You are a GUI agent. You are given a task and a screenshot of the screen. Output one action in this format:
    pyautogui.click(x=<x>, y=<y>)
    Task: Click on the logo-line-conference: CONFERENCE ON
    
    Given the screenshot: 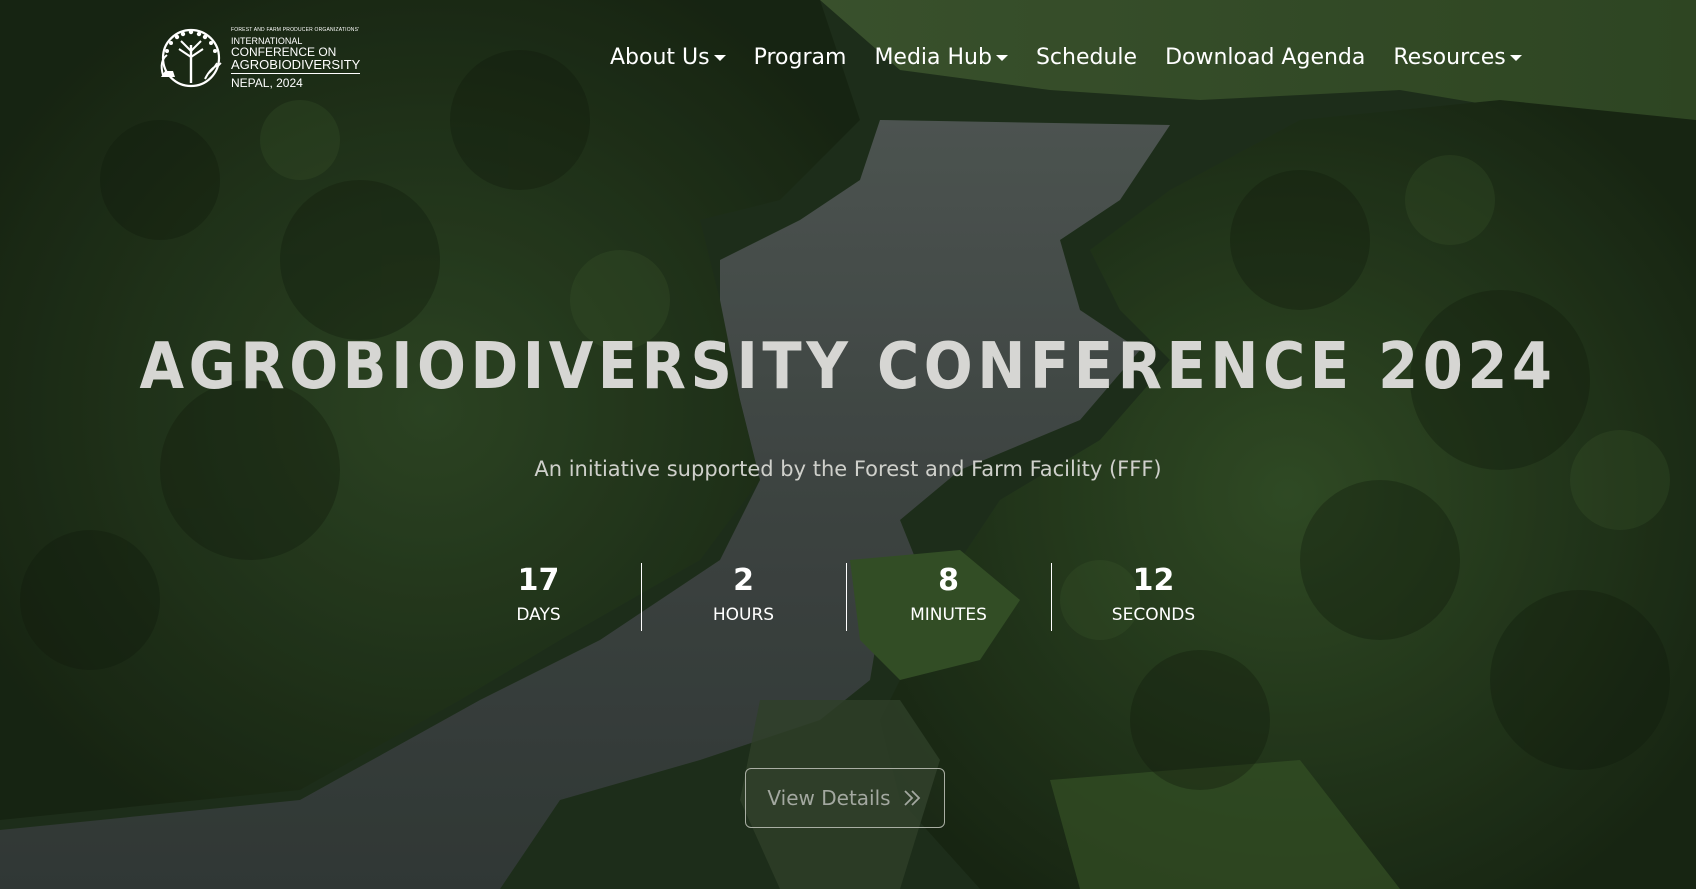 What is the action you would take?
    pyautogui.click(x=284, y=51)
    